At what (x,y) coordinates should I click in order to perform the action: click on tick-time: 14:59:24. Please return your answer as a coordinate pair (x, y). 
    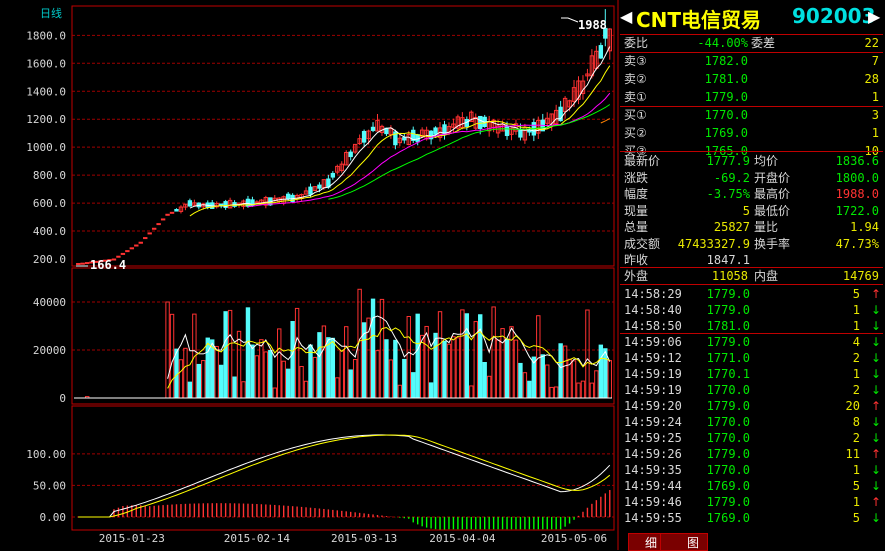
    Looking at the image, I should click on (653, 422).